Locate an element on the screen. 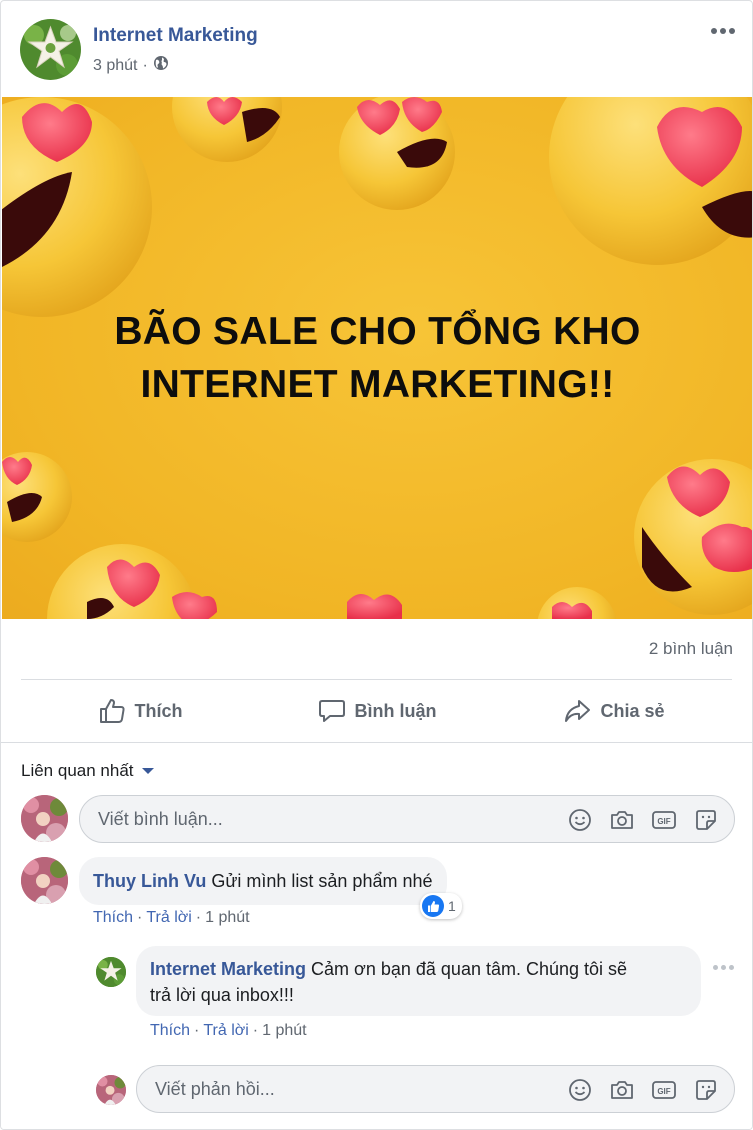  reply-meta: Thích · Trả lời · 1 phút is located at coordinates (228, 1031).